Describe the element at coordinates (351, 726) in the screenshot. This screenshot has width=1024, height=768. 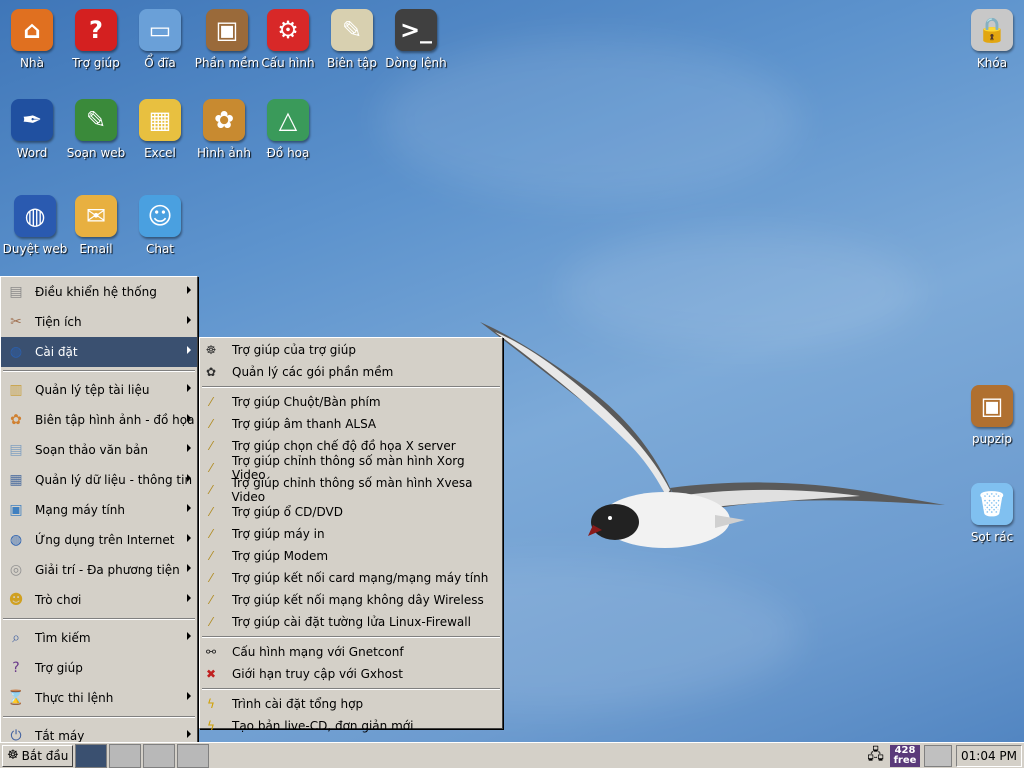
I see `submenu-item: ϟ Tạo bản live-CD, đơn giản mới` at that location.